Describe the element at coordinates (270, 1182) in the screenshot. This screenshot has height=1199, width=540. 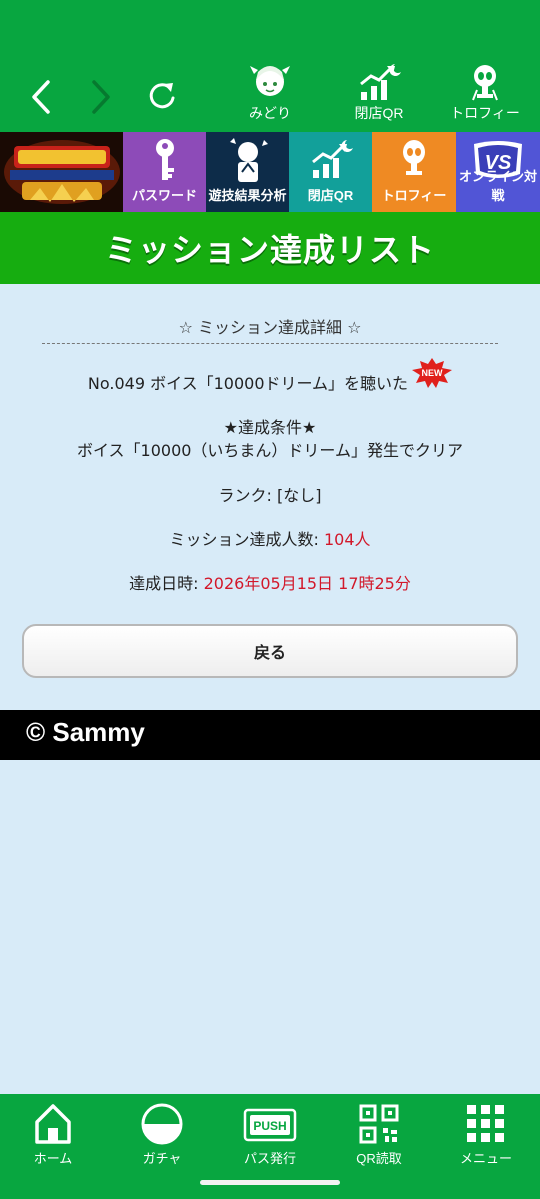
I see `home-indicator-bar` at that location.